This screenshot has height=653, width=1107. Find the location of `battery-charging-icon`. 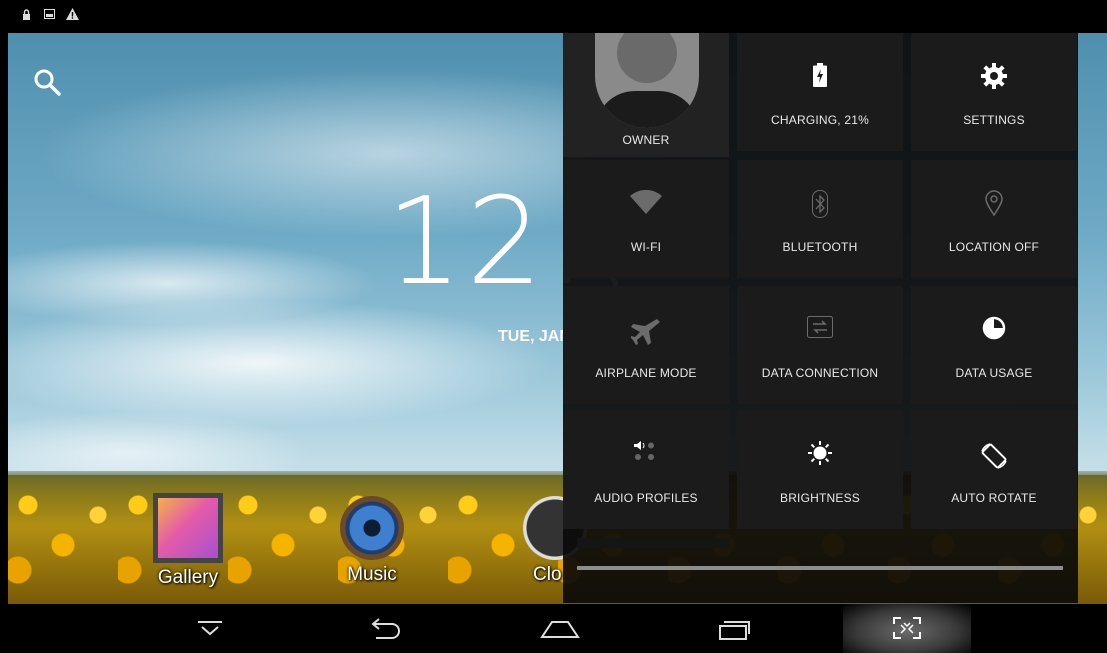

battery-charging-icon is located at coordinates (820, 75).